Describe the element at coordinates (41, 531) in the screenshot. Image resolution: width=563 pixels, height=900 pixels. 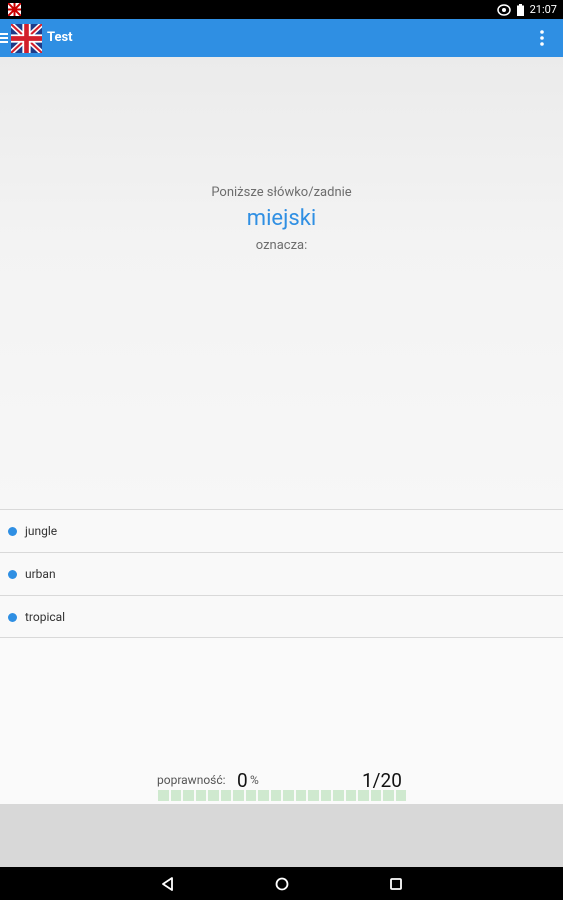
I see `answer-label: jungle` at that location.